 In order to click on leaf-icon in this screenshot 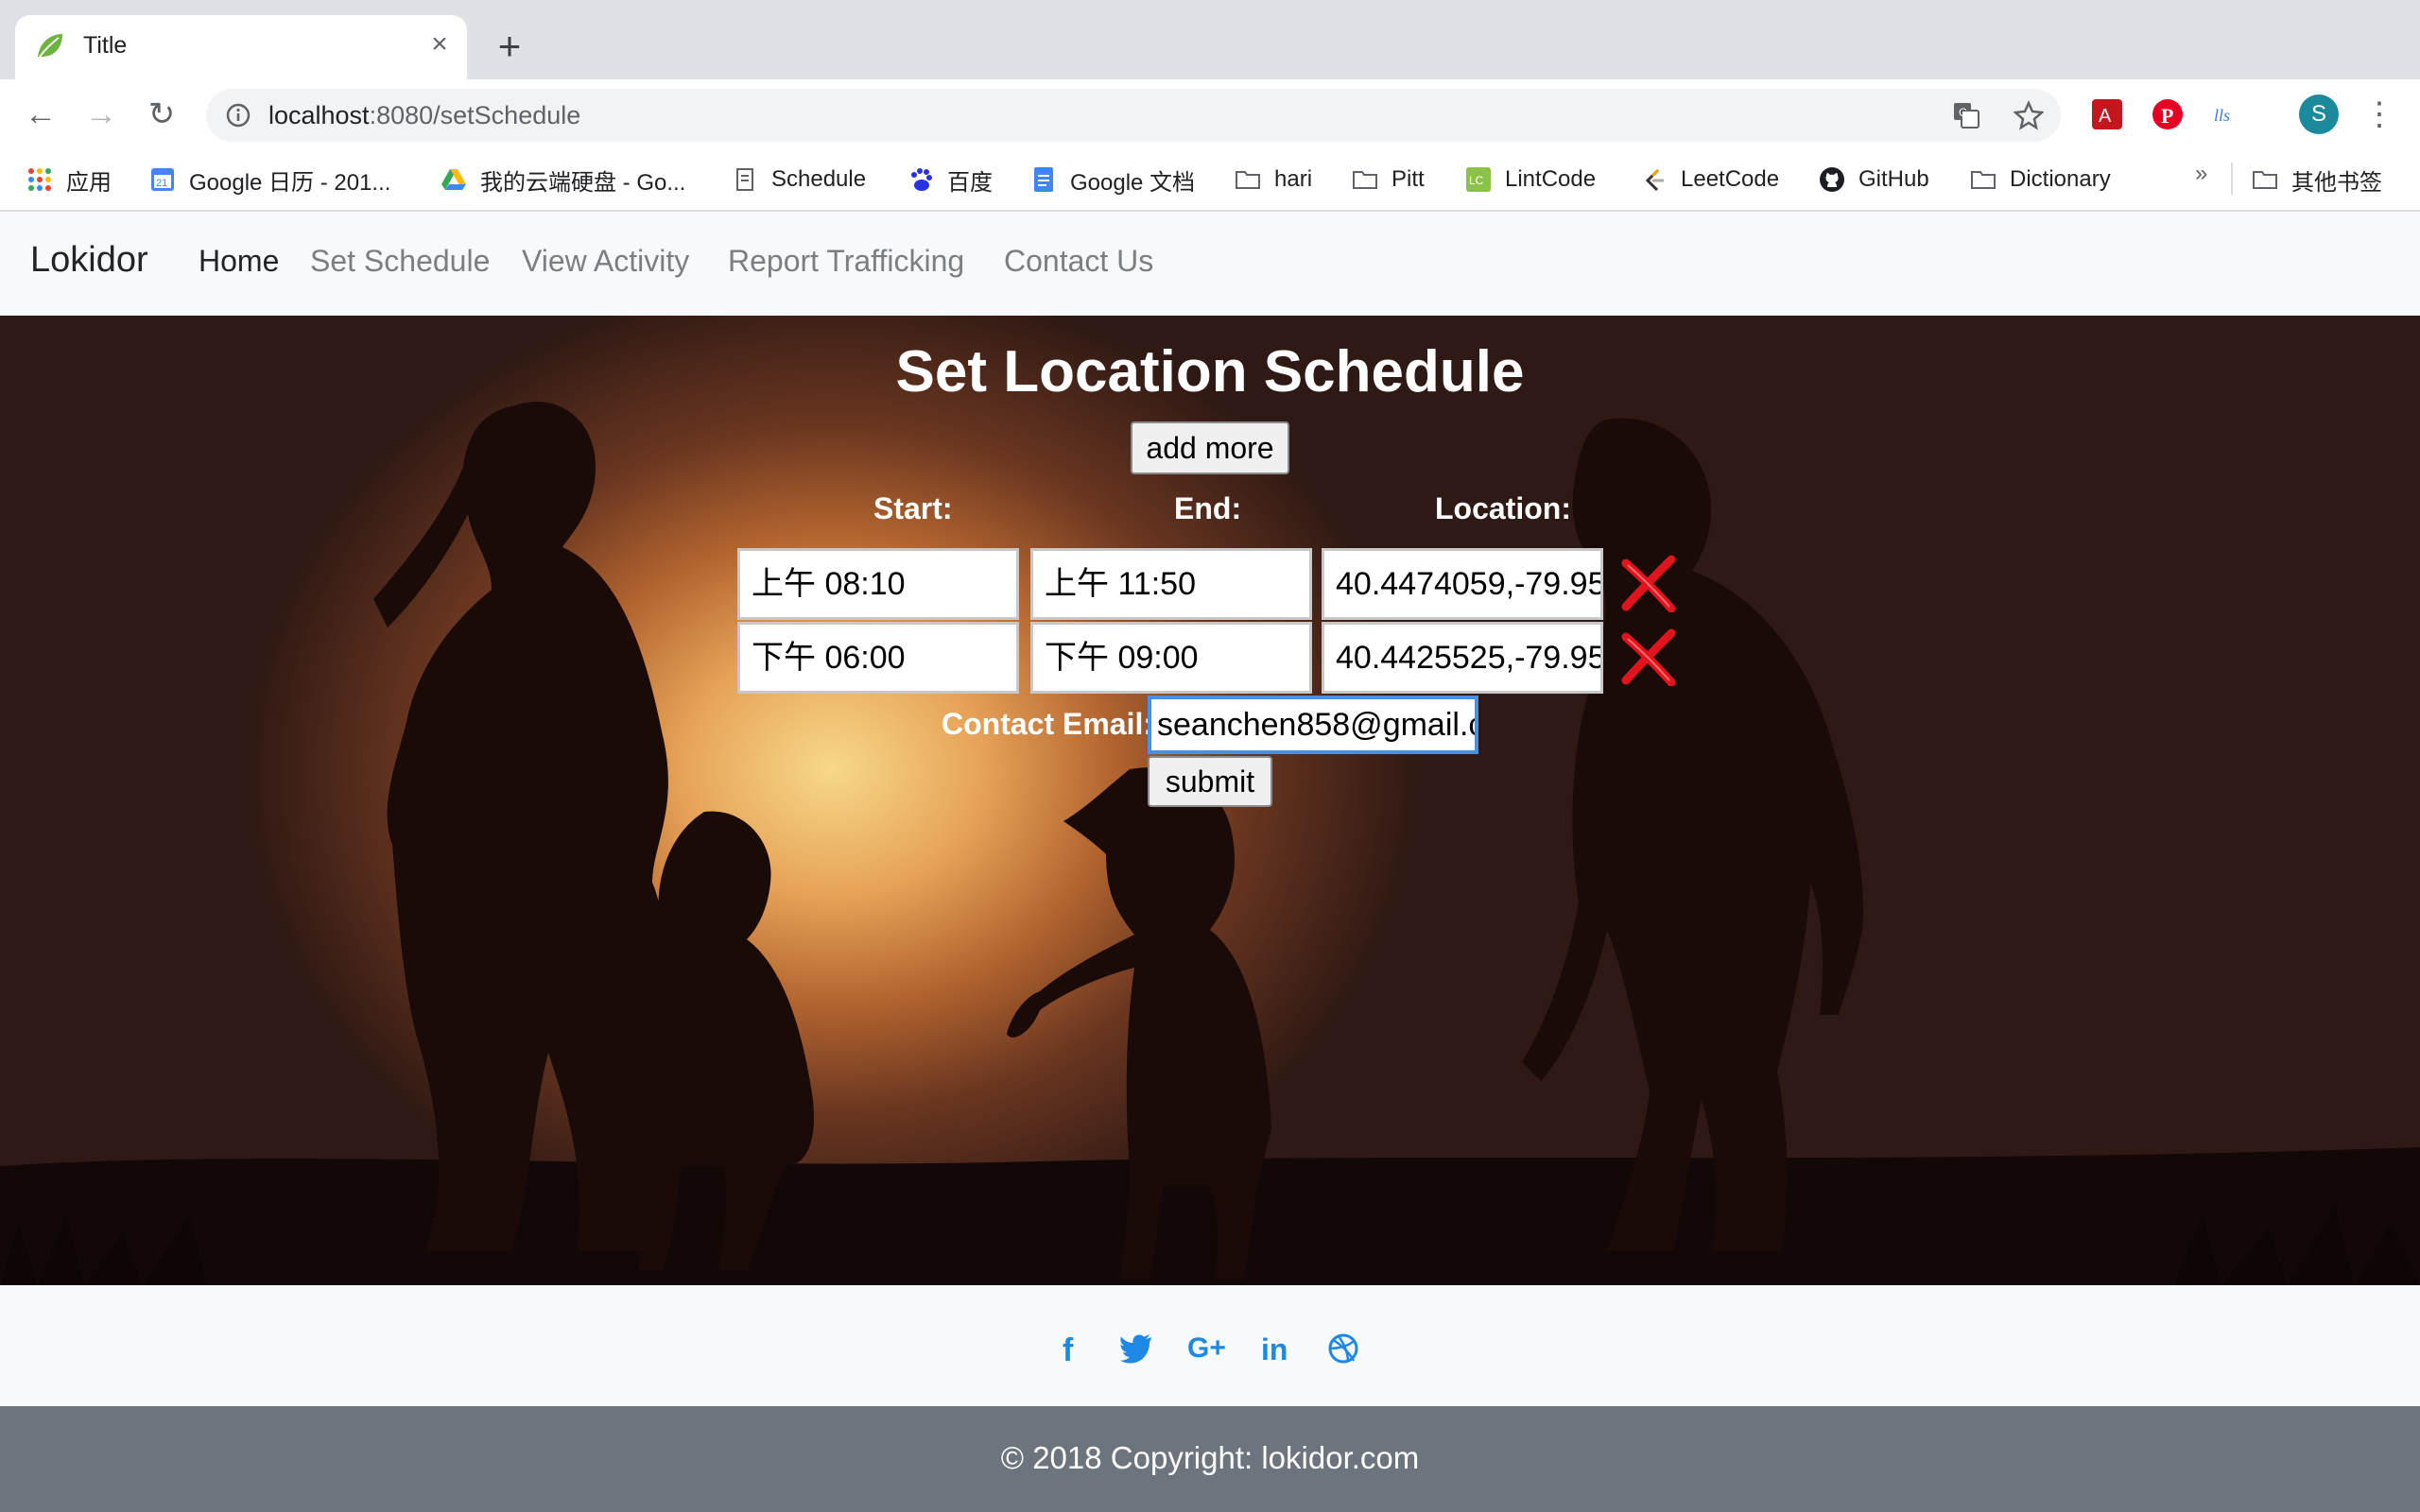, I will do `click(50, 46)`.